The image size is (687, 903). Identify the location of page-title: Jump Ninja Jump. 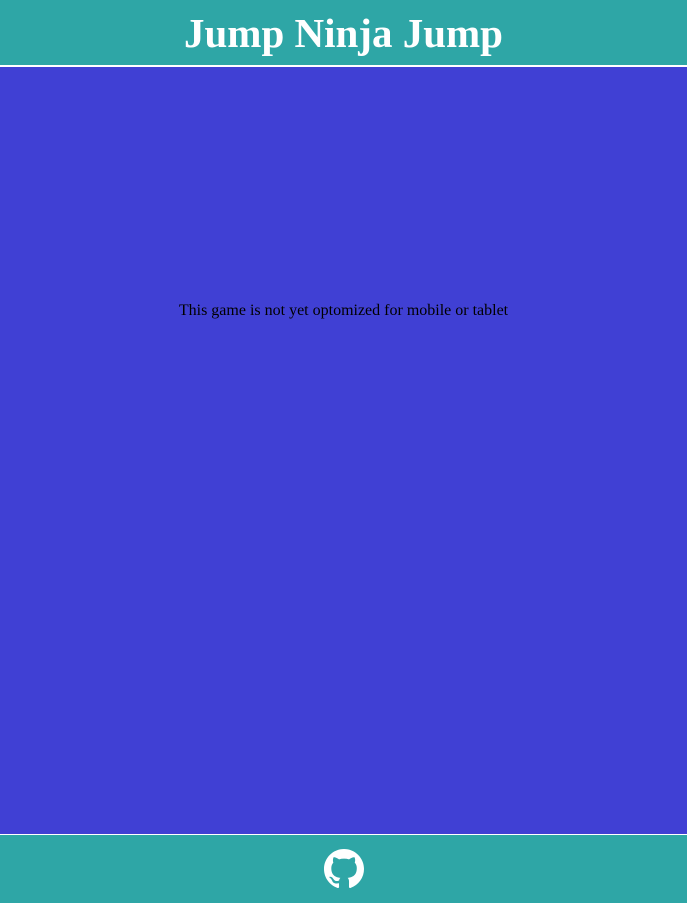
(343, 33).